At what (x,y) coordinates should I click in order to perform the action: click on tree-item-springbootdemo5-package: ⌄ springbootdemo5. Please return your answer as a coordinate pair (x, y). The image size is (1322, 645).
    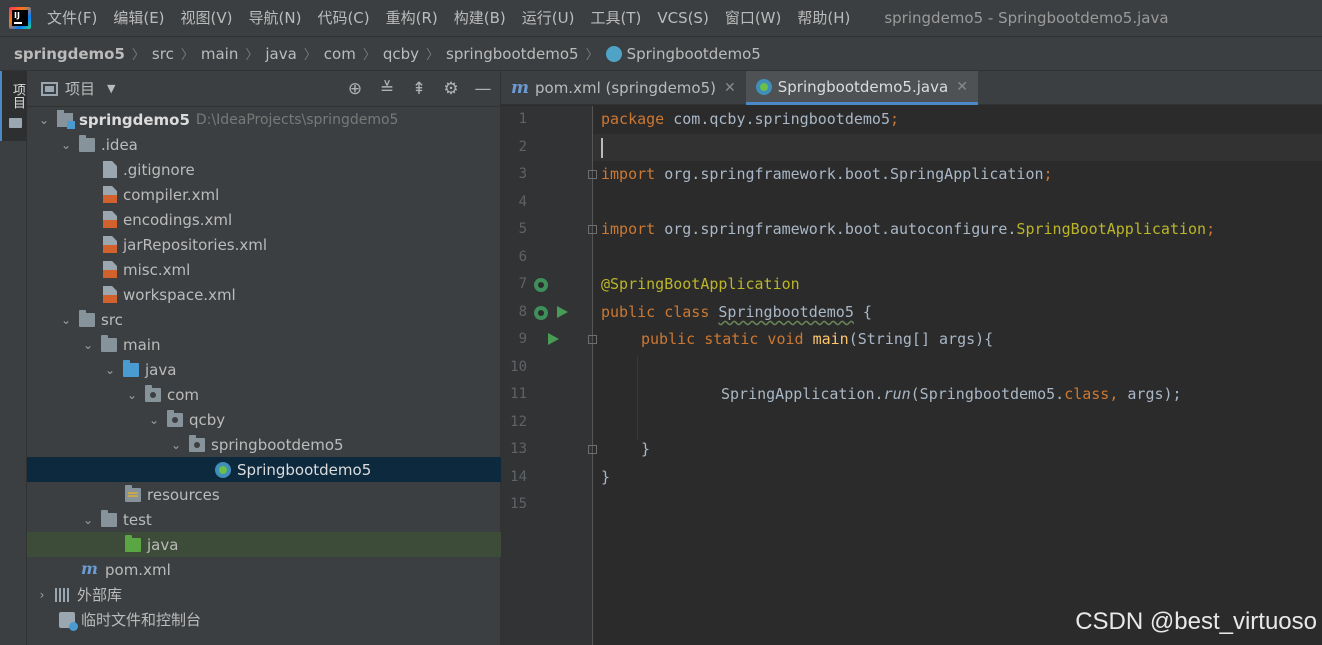
    Looking at the image, I should click on (264, 444).